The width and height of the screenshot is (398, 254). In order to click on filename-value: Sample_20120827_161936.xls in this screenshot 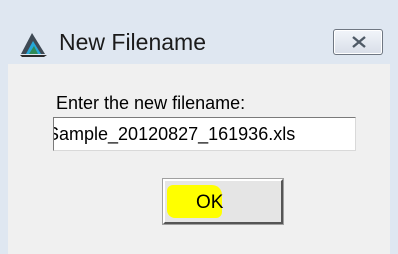, I will do `click(174, 134)`.